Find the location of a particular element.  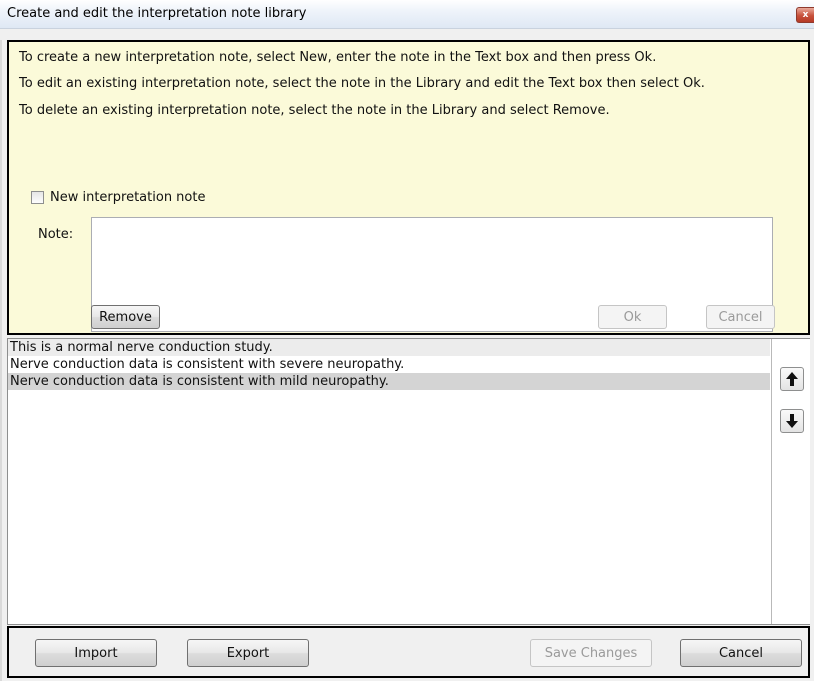

save-changes-button: Save Changes is located at coordinates (591, 653).